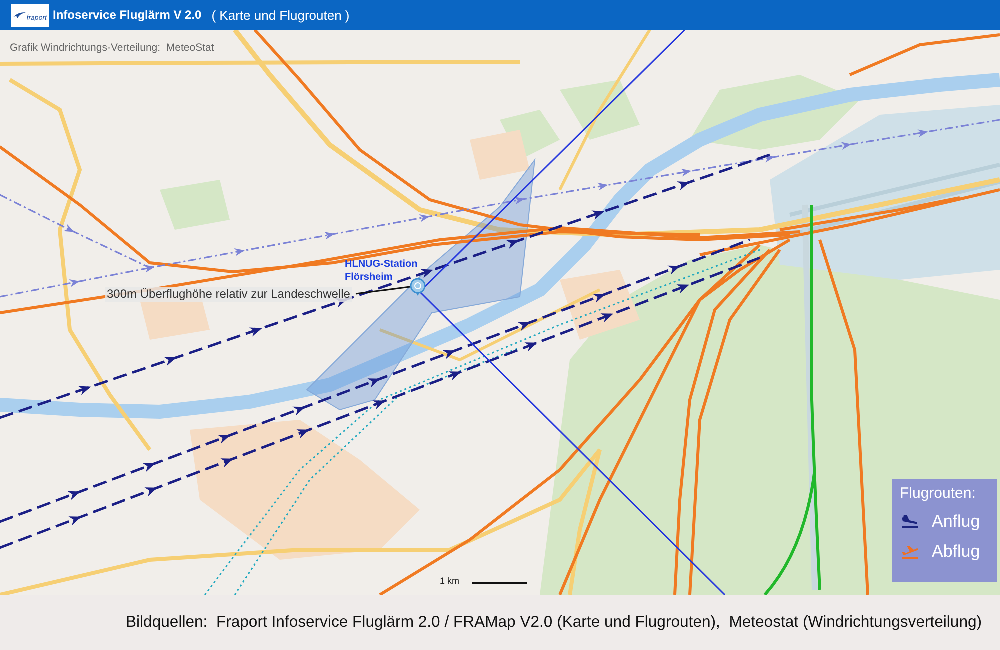 The width and height of the screenshot is (1000, 650). Describe the element at coordinates (127, 15) in the screenshot. I see `app-title: Infoservice Fluglärm V 2.0` at that location.